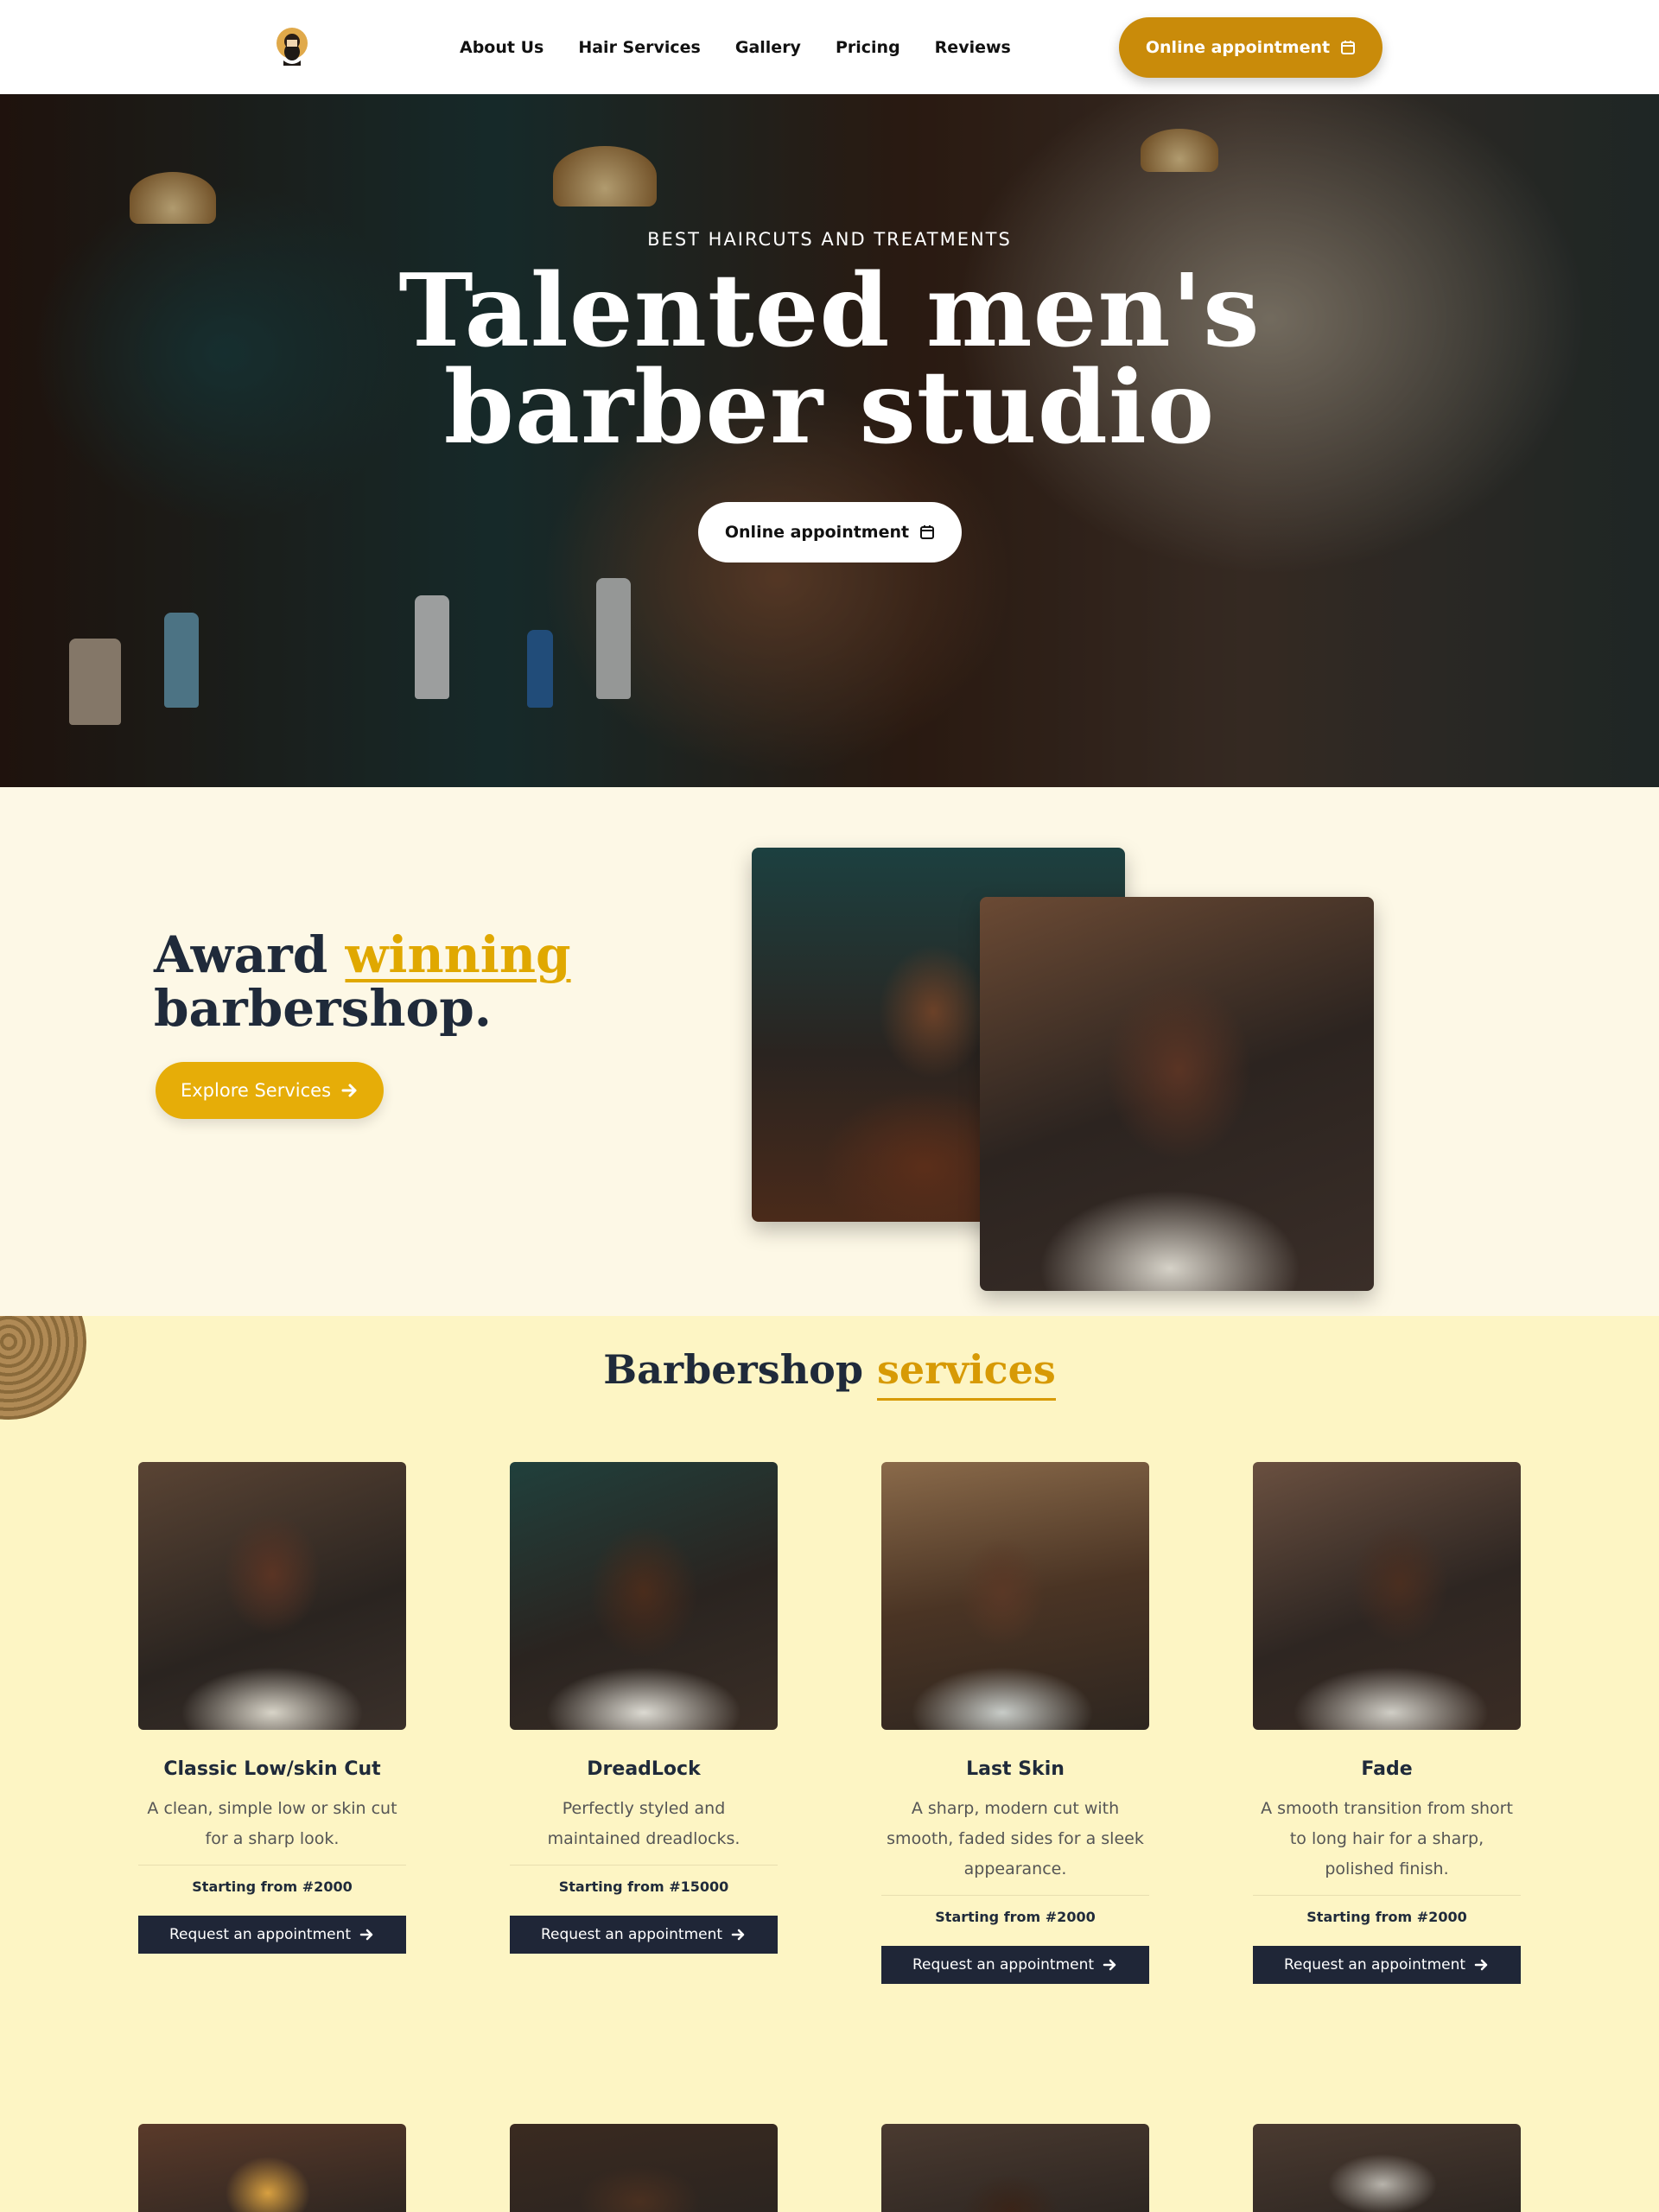 The height and width of the screenshot is (2212, 1659). What do you see at coordinates (458, 955) in the screenshot?
I see `award-title-highlight: winning` at bounding box center [458, 955].